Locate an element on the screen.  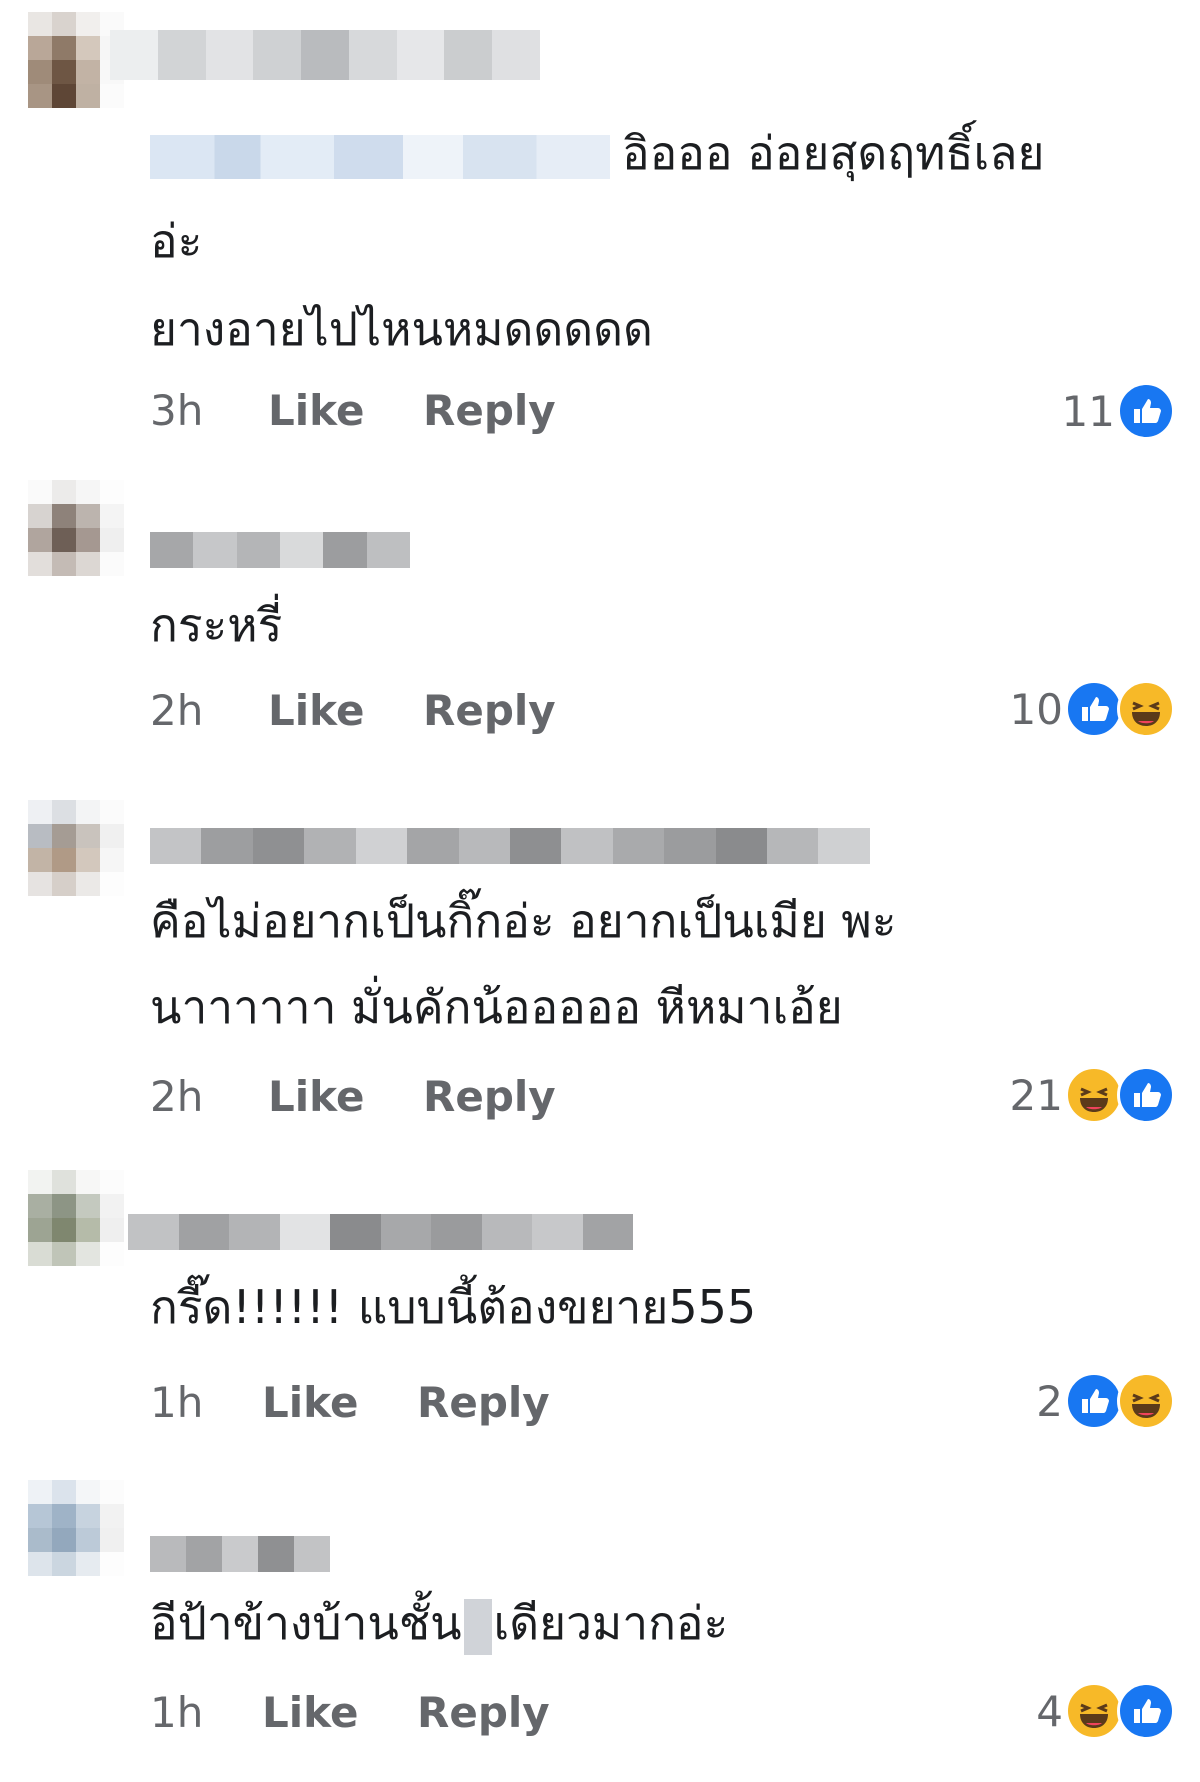
comment-text: อีป้าข้างบ้านชั้น เดียวมากอ่ะ is located at coordinates (439, 1623).